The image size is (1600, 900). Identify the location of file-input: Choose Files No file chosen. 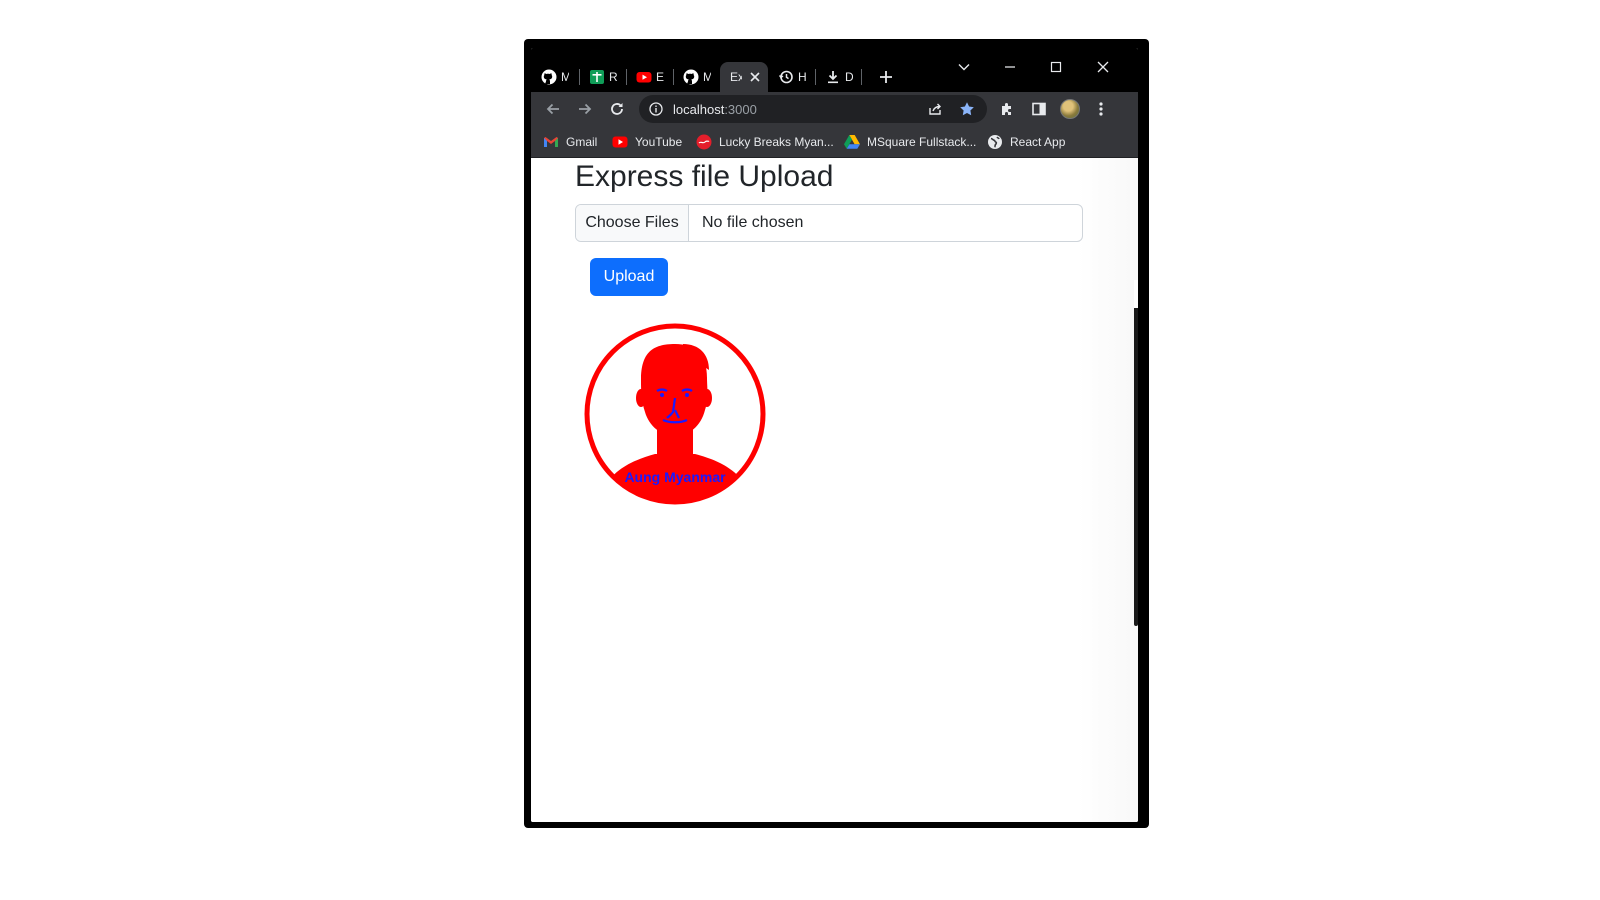
(829, 223).